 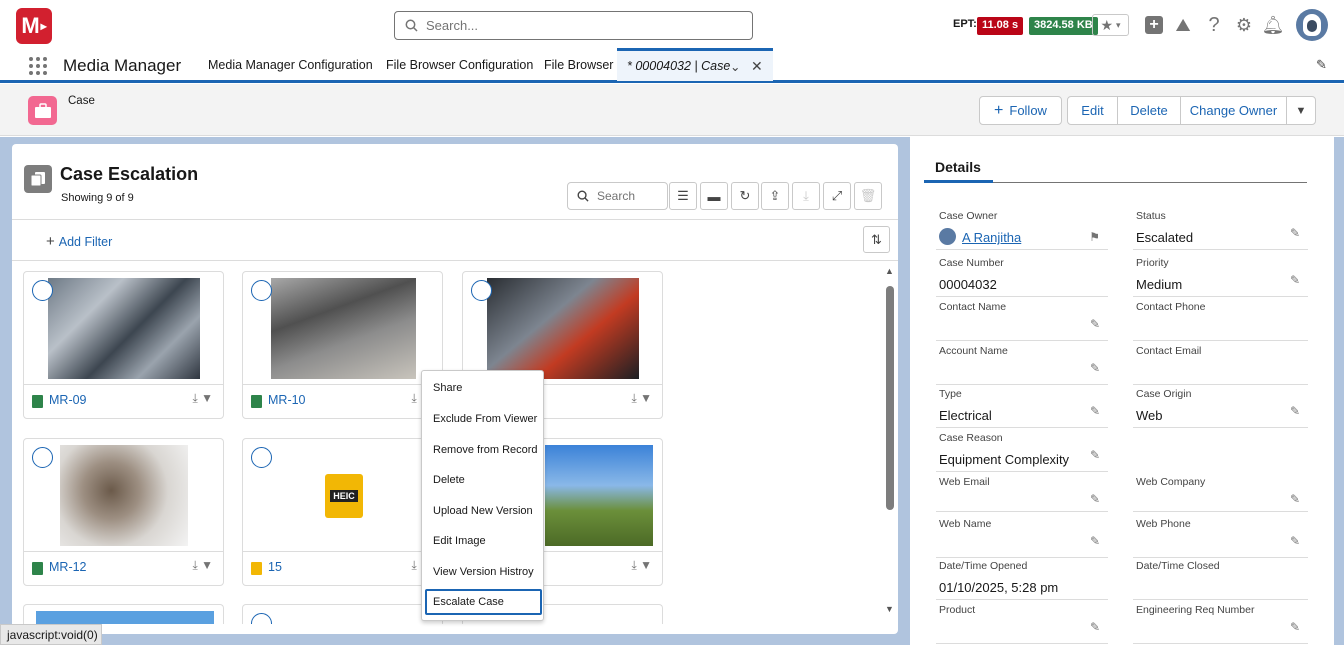 I want to click on app-launcher-icon, so click(x=38, y=66).